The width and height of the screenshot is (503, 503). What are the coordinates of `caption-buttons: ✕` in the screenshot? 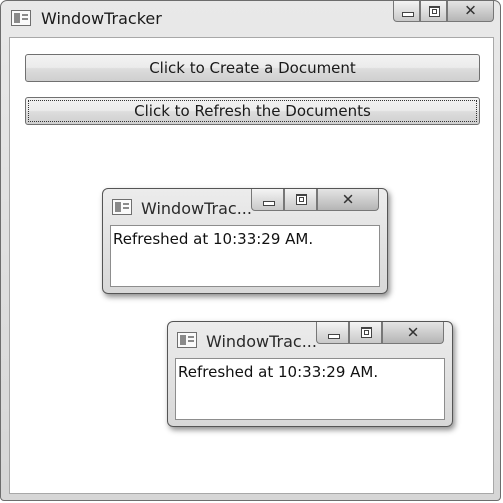 It's located at (443, 11).